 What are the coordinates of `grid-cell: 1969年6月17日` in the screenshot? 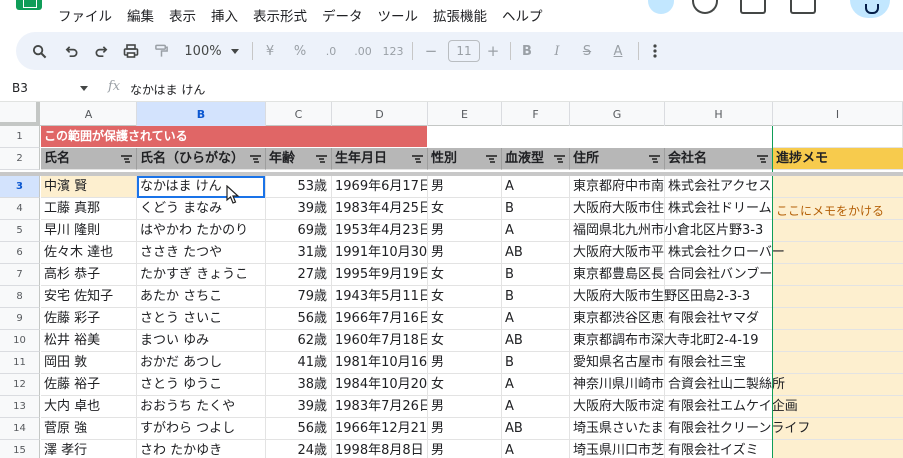 It's located at (380, 187).